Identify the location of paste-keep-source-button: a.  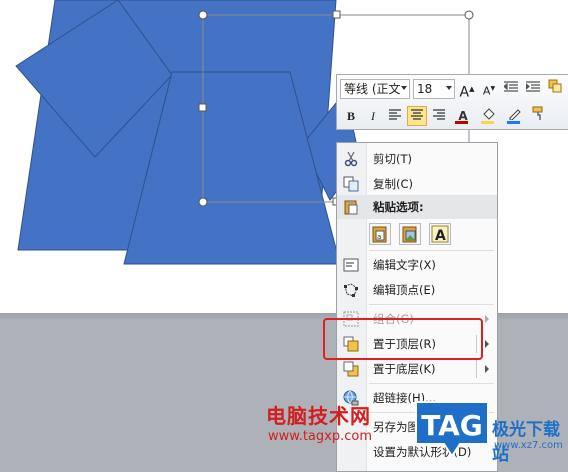
(380, 234).